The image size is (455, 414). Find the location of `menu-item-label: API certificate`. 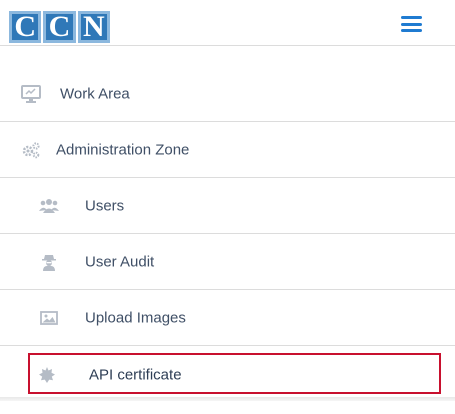

menu-item-label: API certificate is located at coordinates (135, 374).